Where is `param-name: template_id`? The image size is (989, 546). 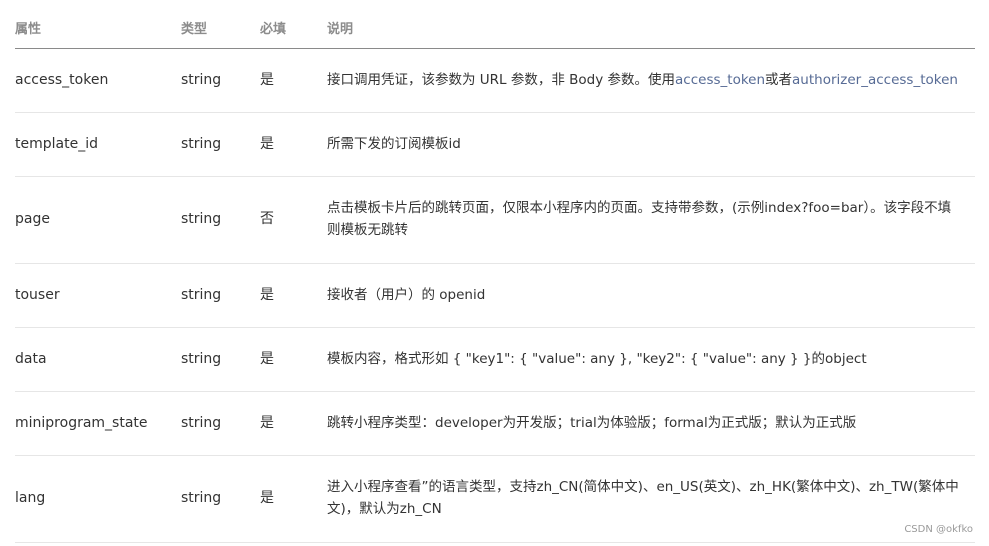 param-name: template_id is located at coordinates (56, 144).